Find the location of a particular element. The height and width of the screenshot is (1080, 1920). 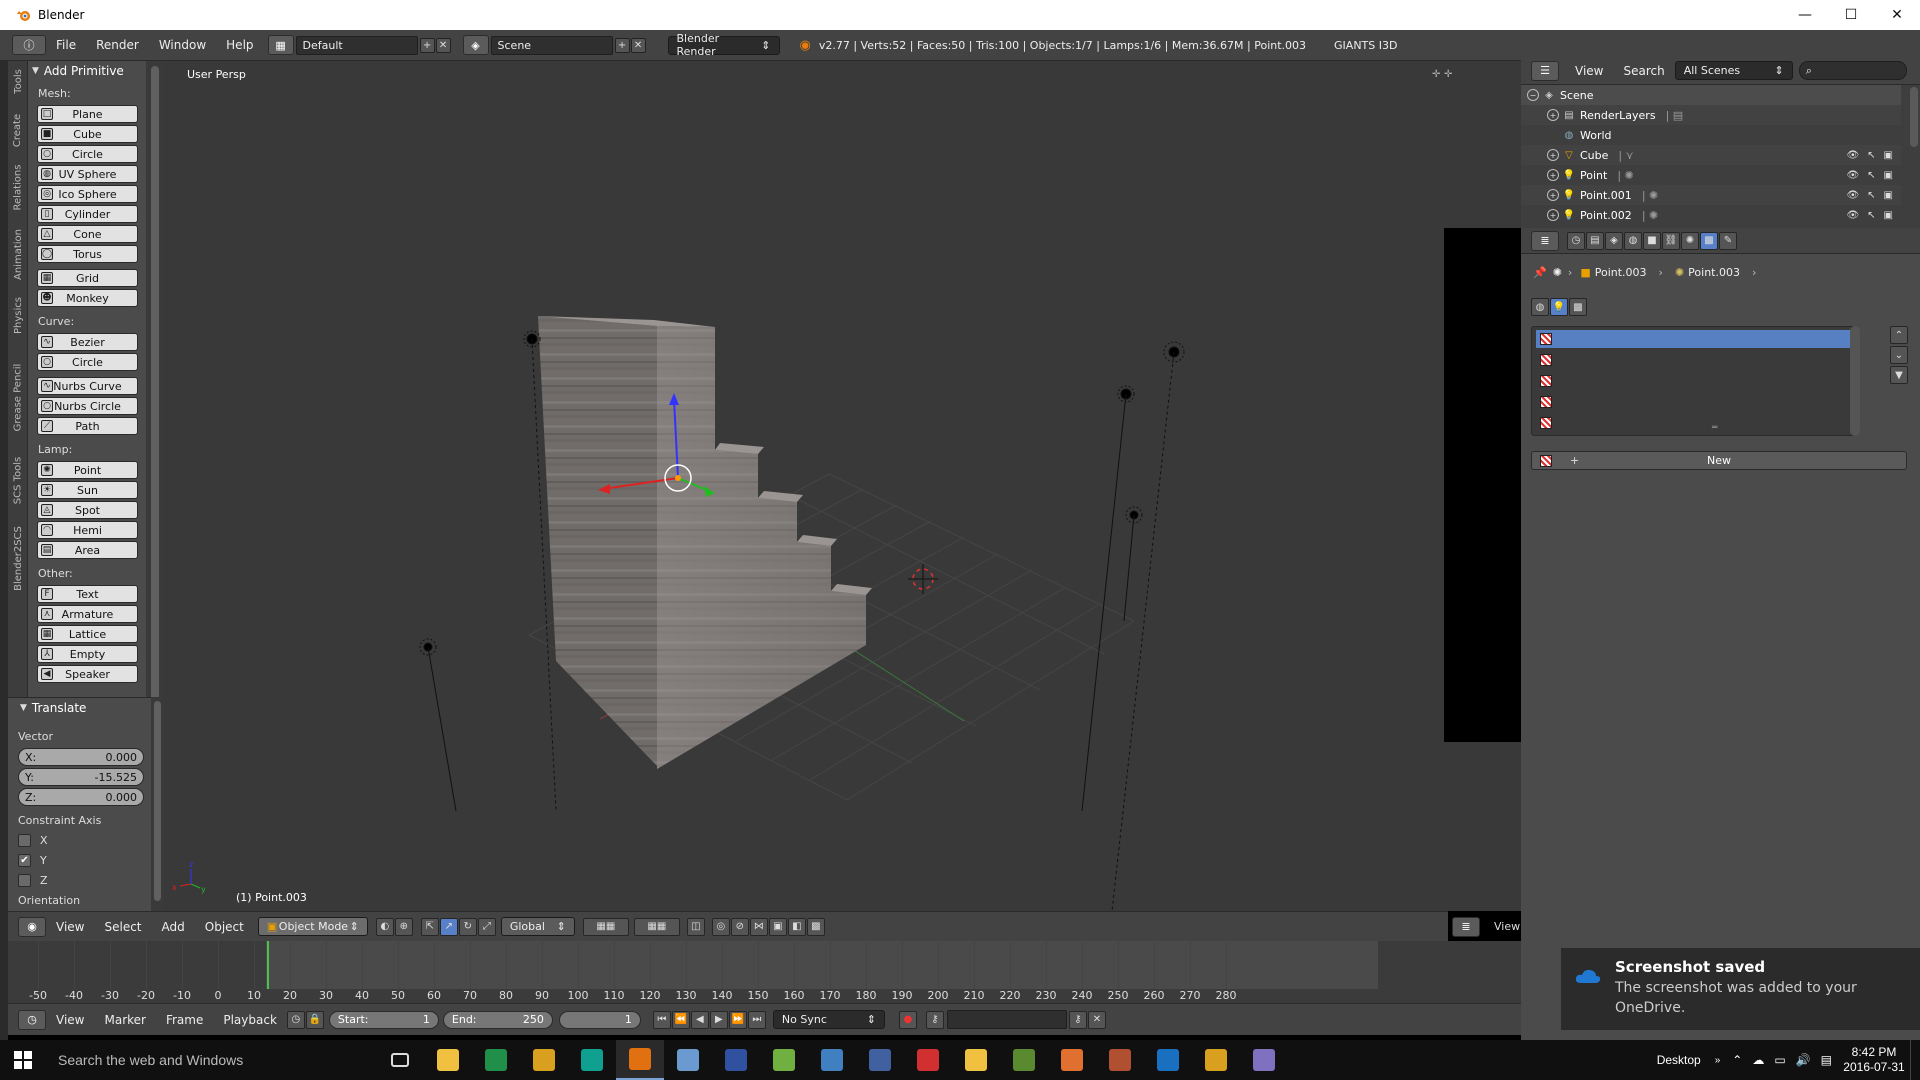

add-area-lamp-button: ▤ Area is located at coordinates (87, 550).